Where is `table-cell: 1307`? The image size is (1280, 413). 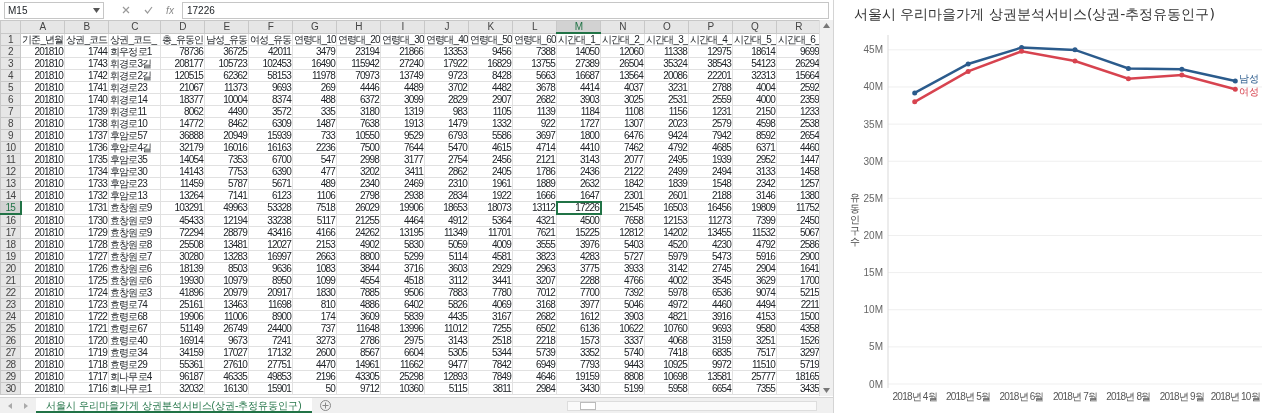
table-cell: 1307 is located at coordinates (622, 123).